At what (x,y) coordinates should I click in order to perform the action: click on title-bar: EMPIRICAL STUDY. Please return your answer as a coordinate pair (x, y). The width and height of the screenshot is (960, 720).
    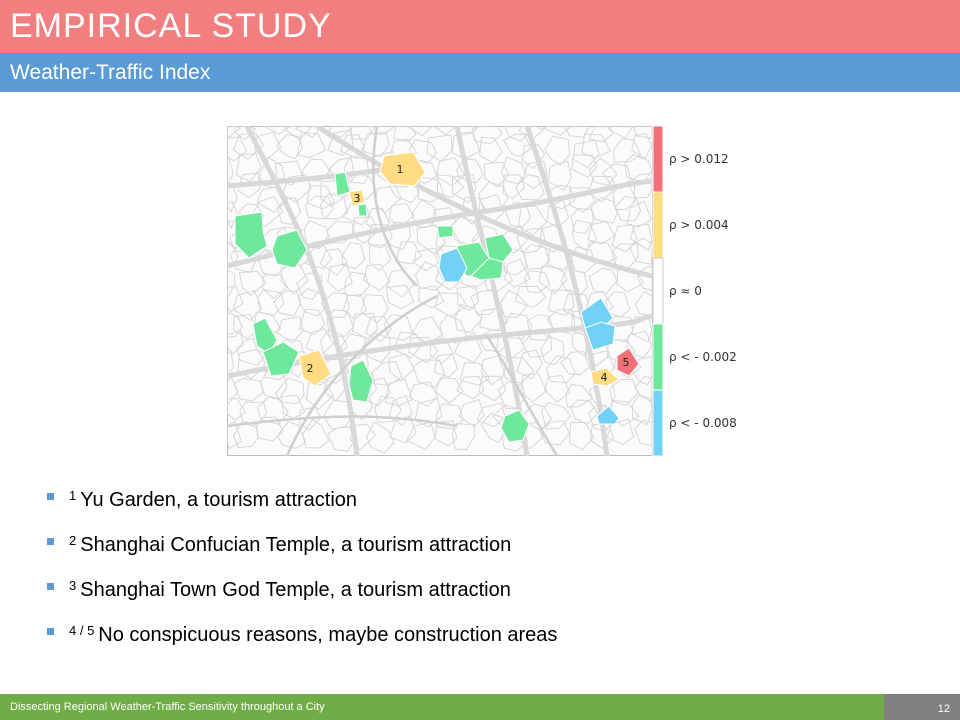
    Looking at the image, I should click on (480, 26).